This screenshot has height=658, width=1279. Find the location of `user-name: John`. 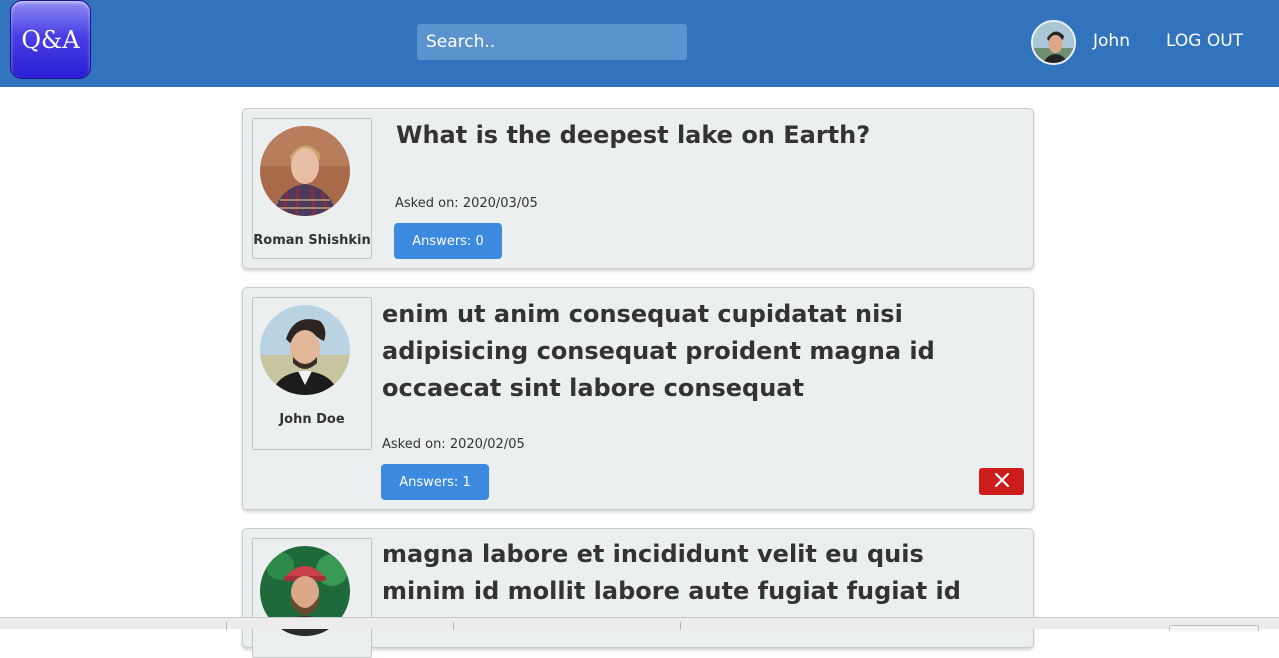

user-name: John is located at coordinates (1111, 41).